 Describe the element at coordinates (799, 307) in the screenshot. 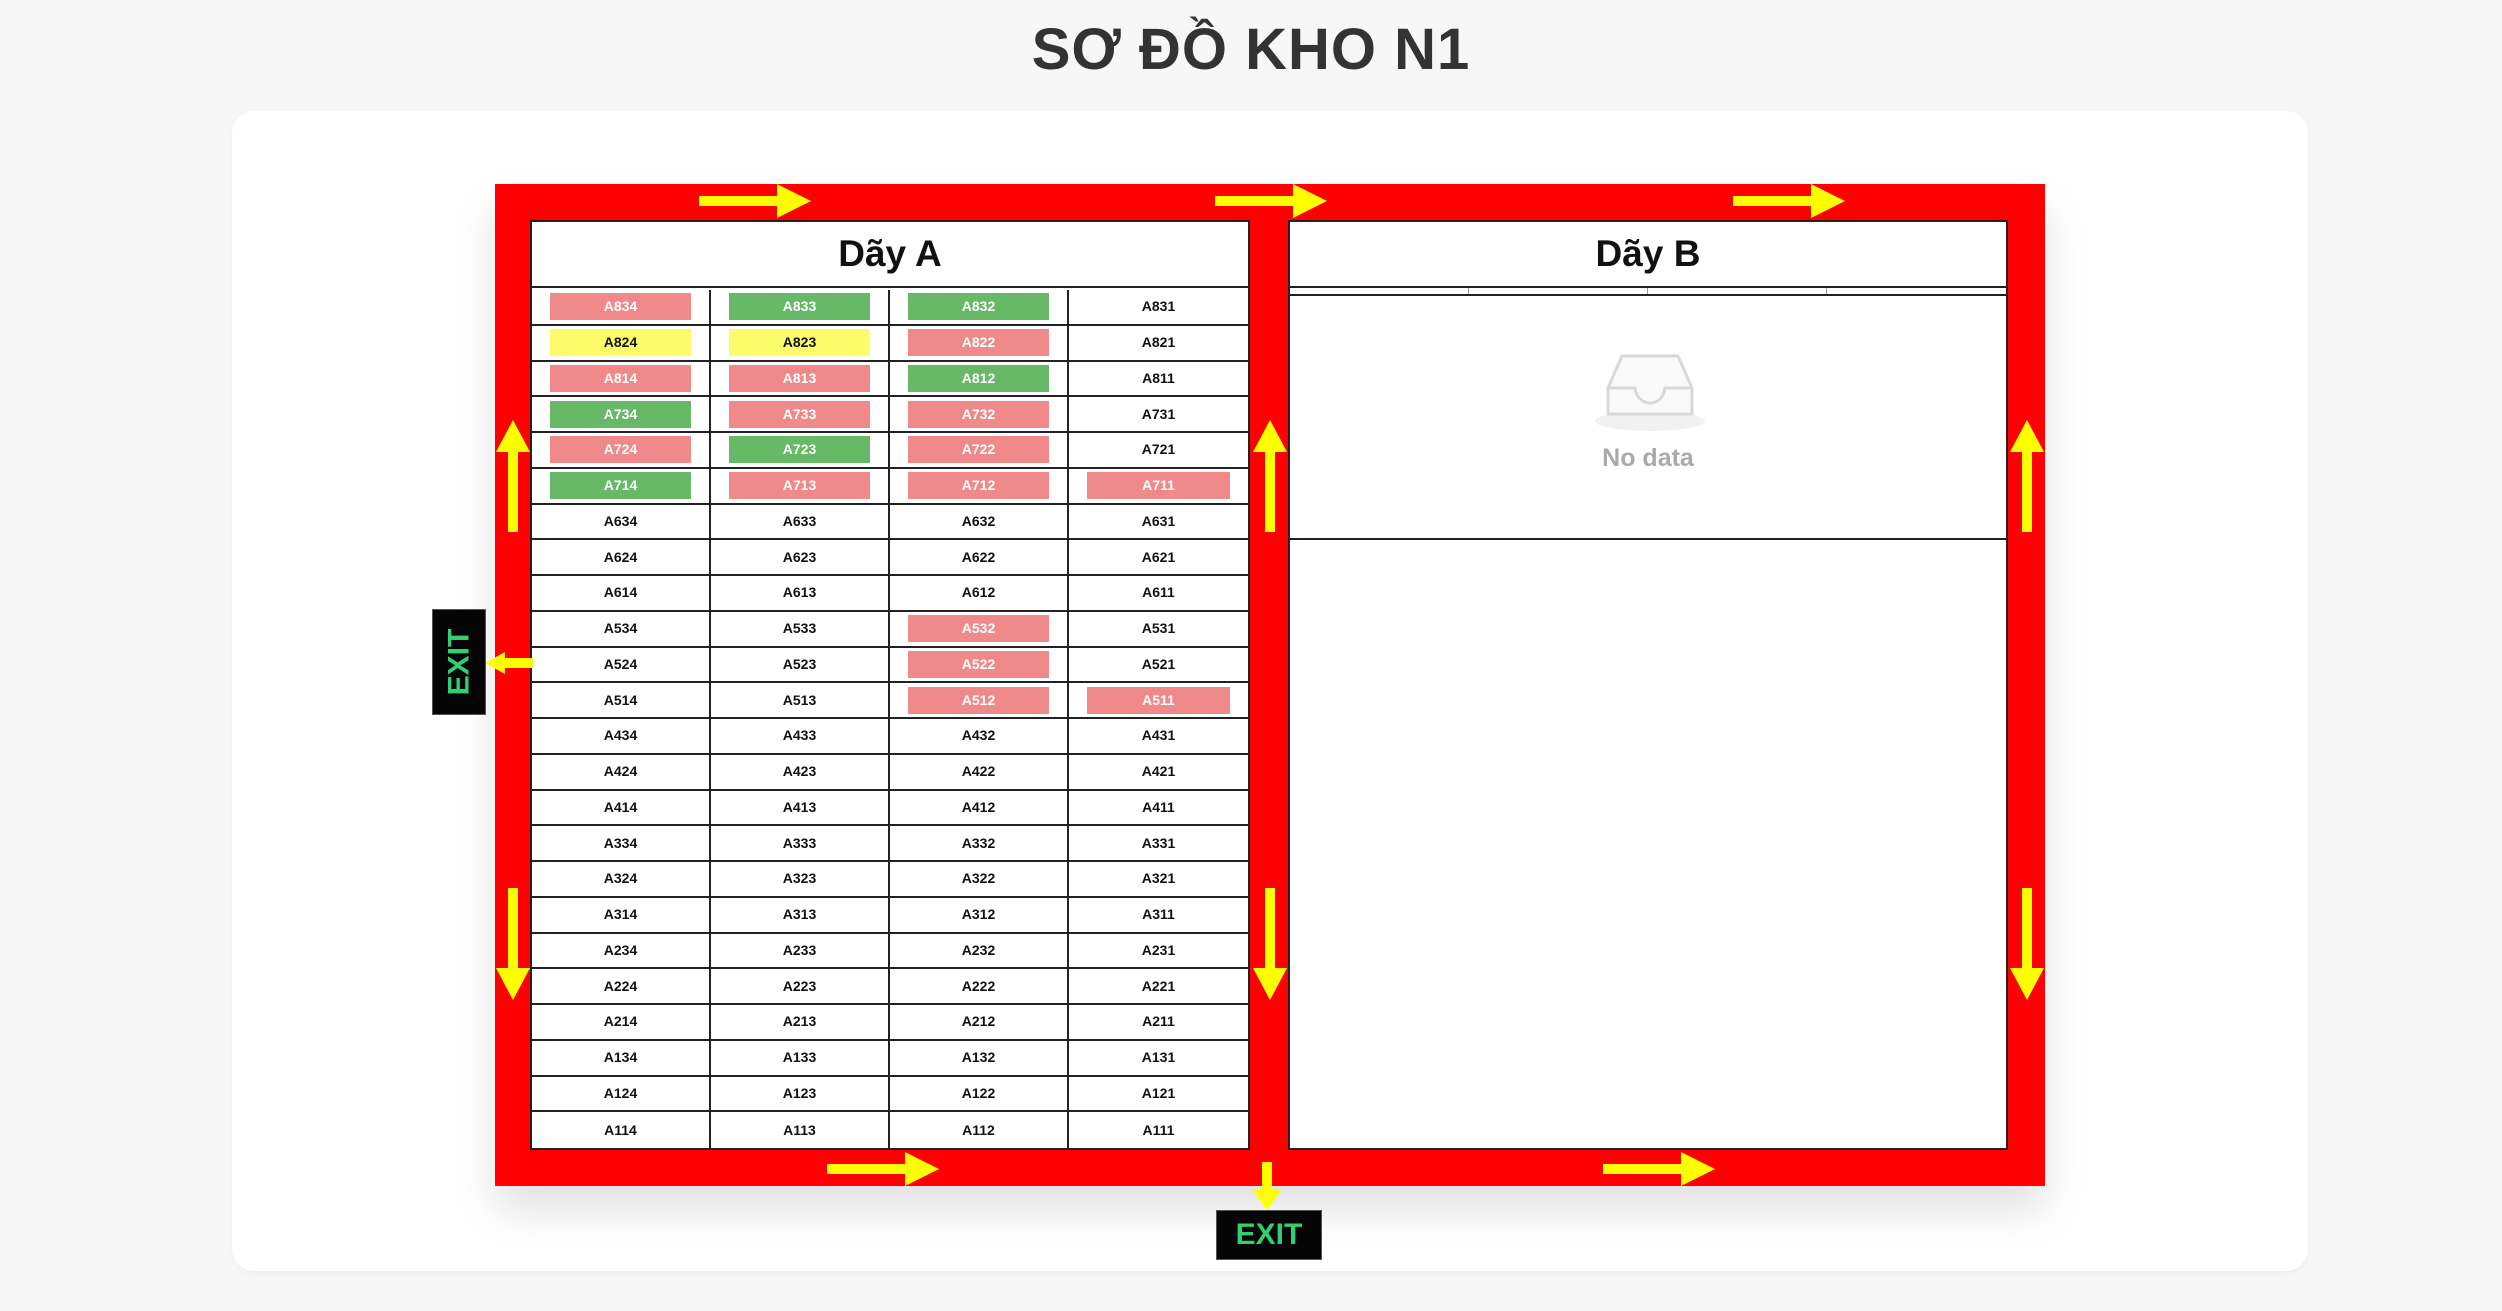

I see `rack-slot: A833` at that location.